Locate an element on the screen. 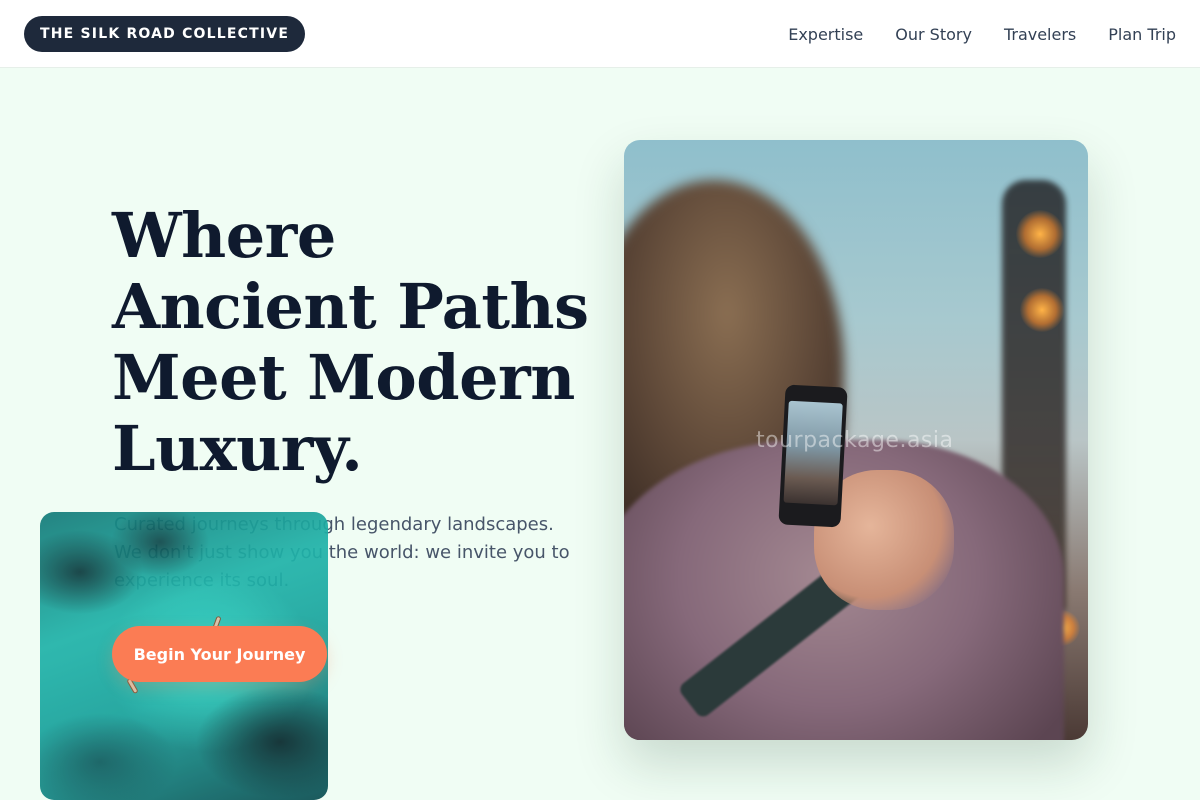 The height and width of the screenshot is (800, 1200). photo-watermark: tourpackage.asia is located at coordinates (855, 440).